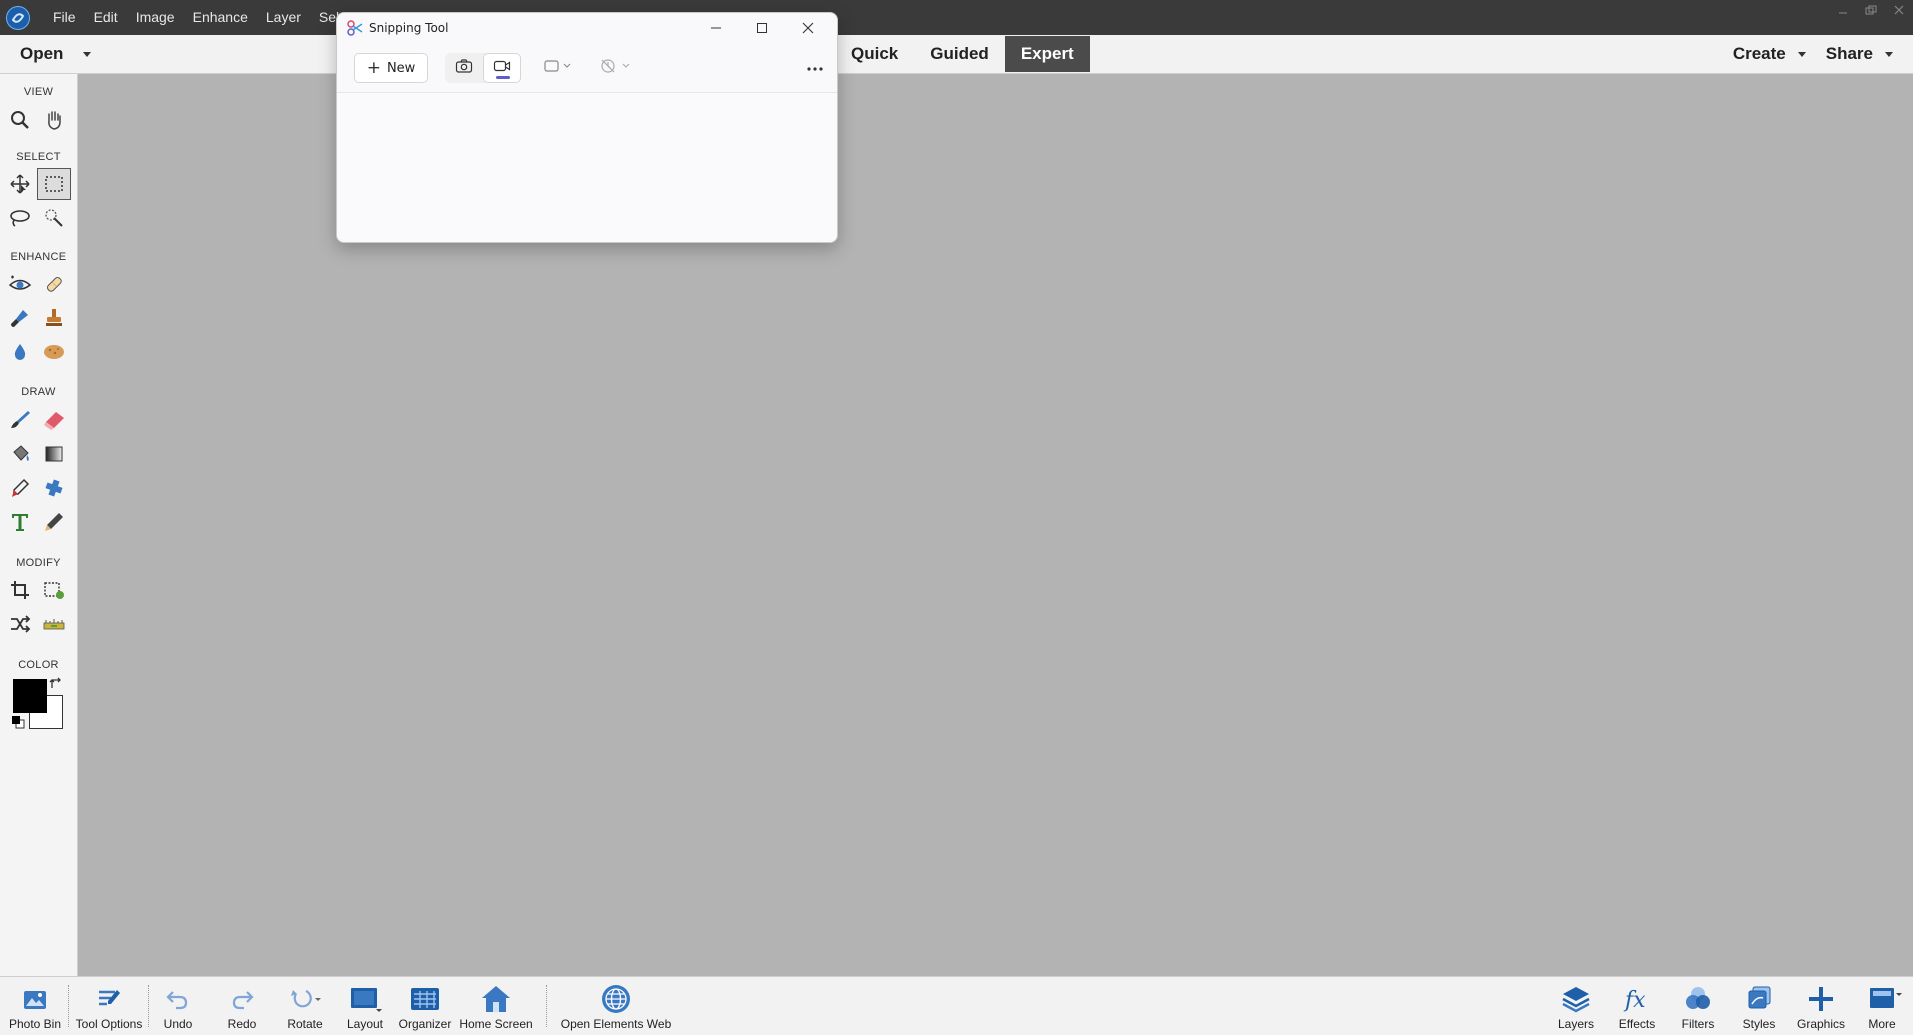 This screenshot has width=1913, height=1035. I want to click on layout-button: Layout, so click(365, 1008).